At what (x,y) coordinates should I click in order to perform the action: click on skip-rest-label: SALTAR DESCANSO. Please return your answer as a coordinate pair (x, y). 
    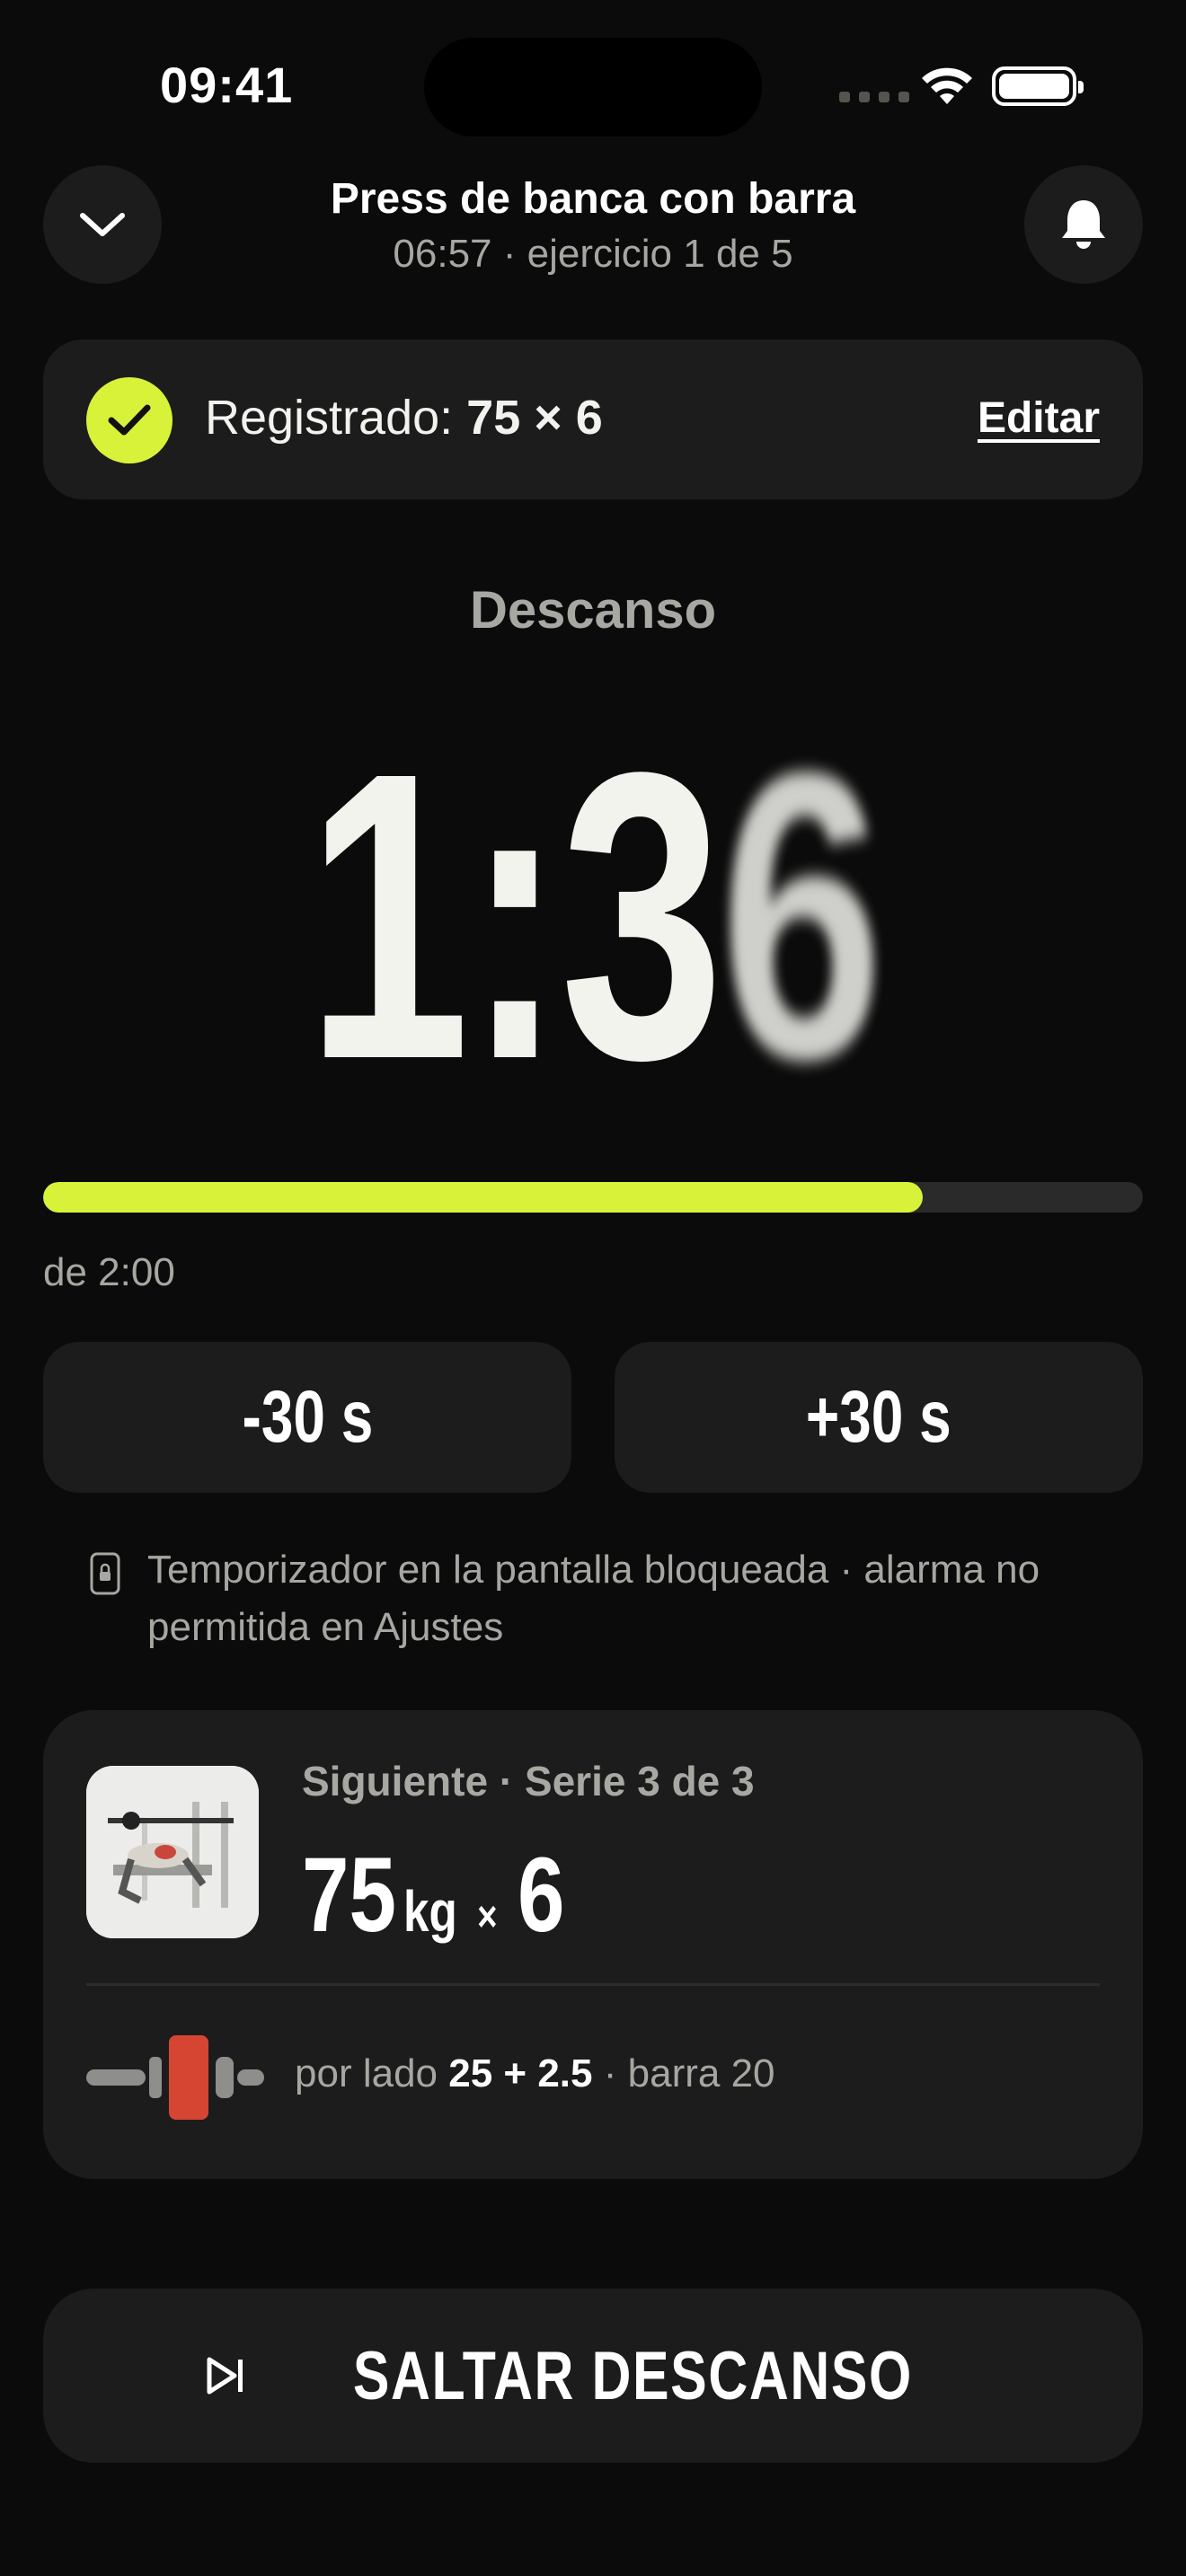
    Looking at the image, I should click on (632, 2375).